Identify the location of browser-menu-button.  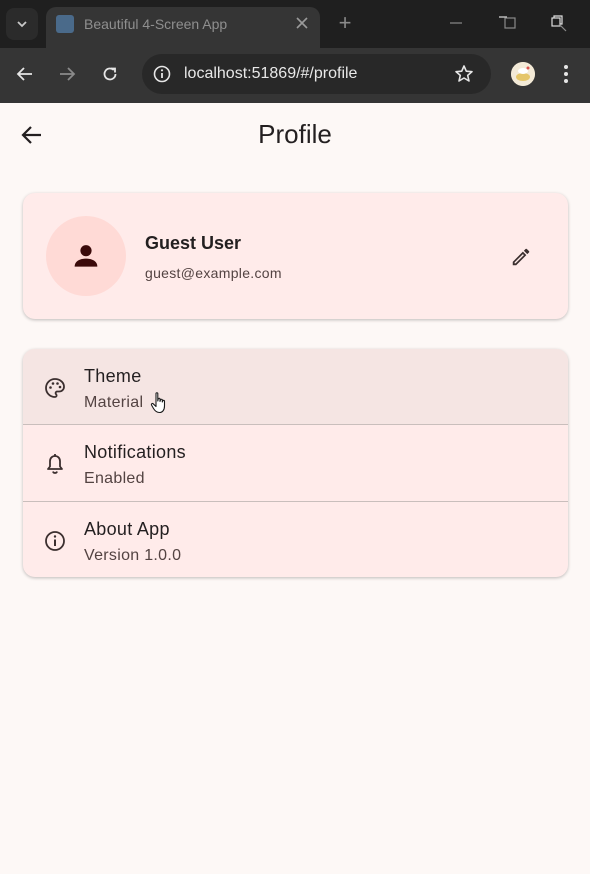
(566, 74).